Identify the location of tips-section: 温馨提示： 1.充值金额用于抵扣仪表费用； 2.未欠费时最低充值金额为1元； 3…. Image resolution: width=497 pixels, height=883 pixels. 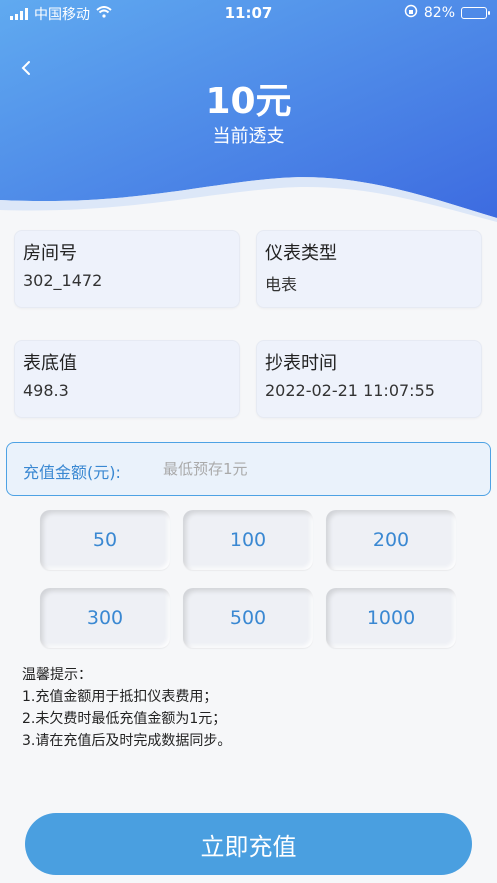
(126, 708).